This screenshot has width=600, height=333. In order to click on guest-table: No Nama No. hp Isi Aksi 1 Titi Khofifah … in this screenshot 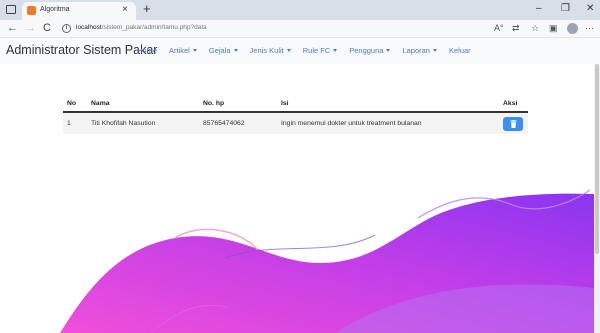, I will do `click(295, 115)`.